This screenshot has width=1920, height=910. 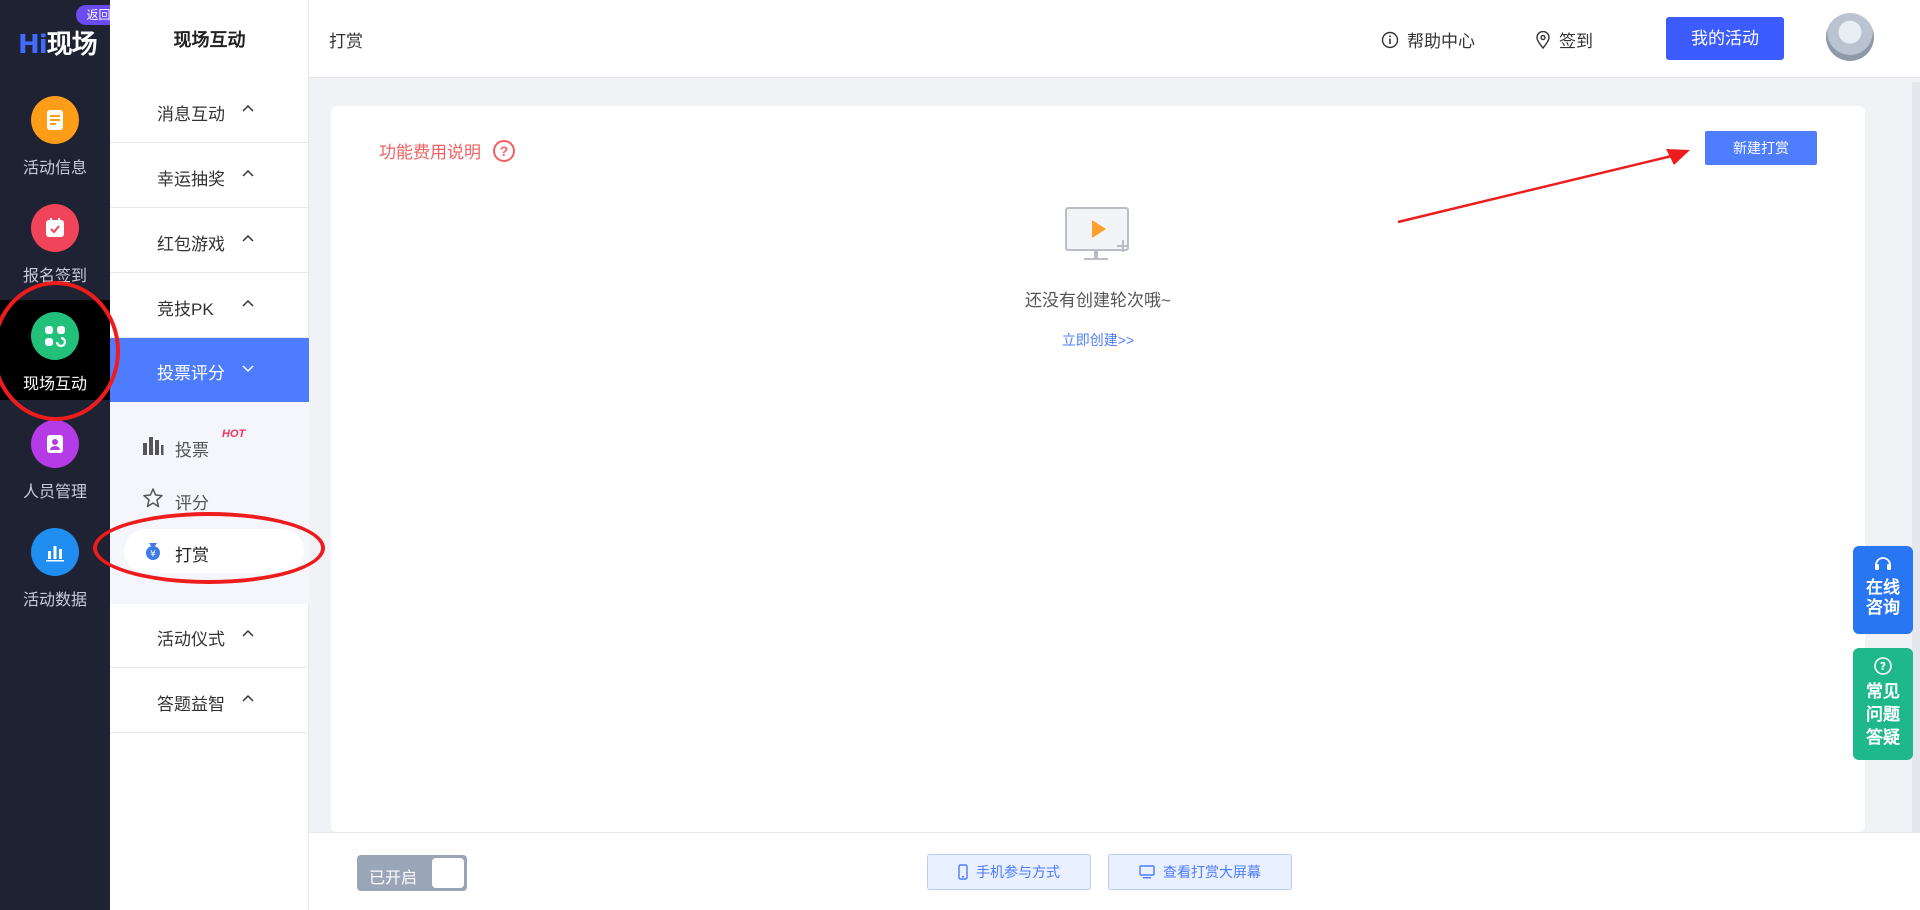 What do you see at coordinates (346, 41) in the screenshot?
I see `breadcrumb: 打赏` at bounding box center [346, 41].